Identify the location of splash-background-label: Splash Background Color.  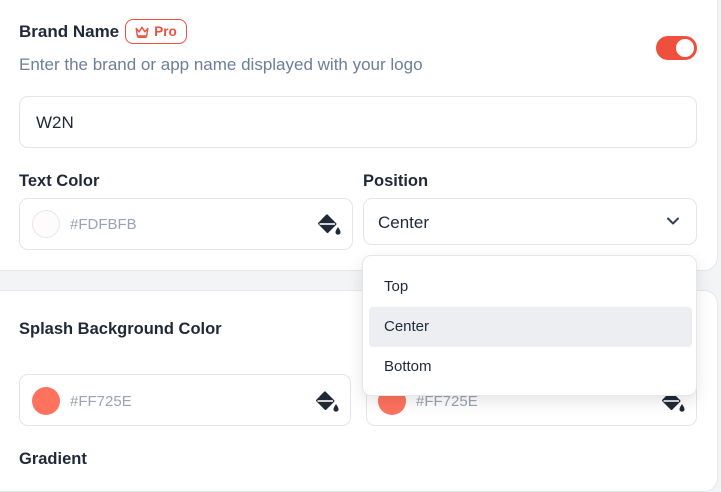
(120, 329).